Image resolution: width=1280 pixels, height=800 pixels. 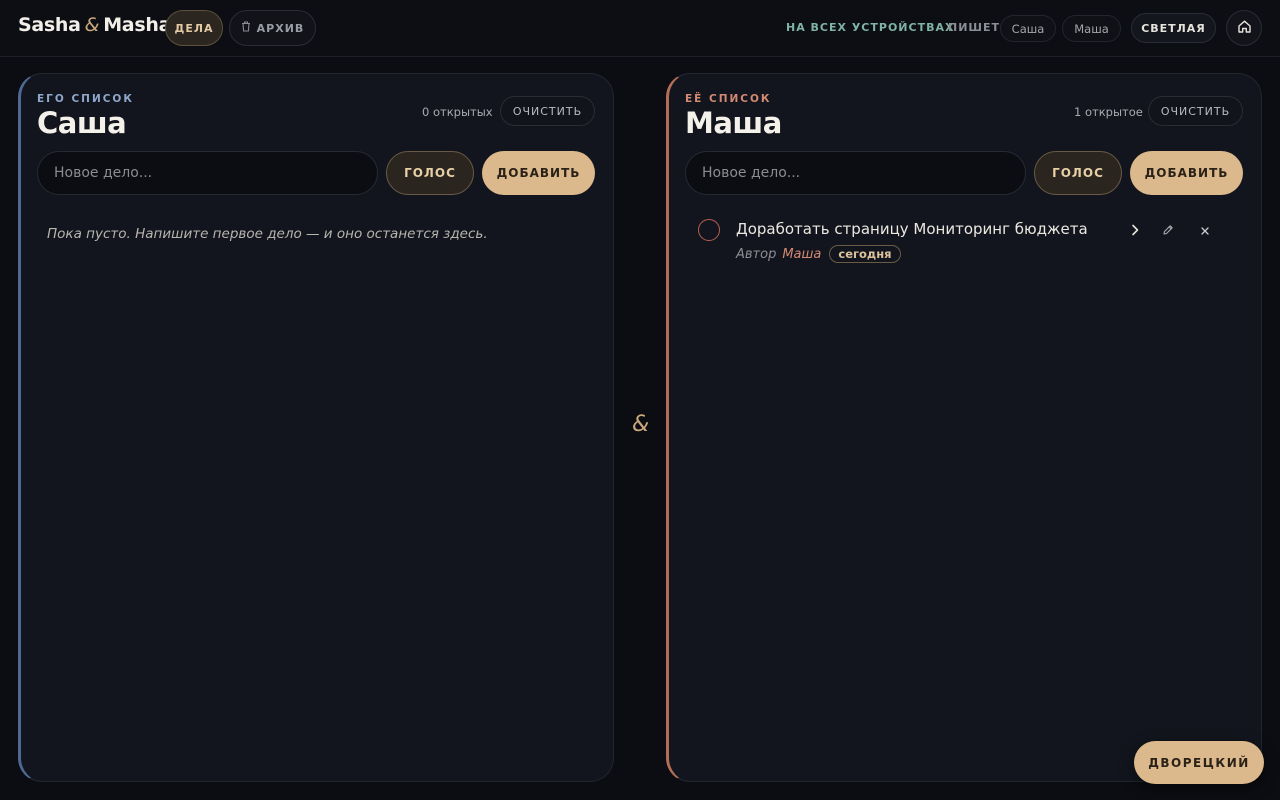 What do you see at coordinates (1091, 28) in the screenshot?
I see `writer-masha-button: Маша` at bounding box center [1091, 28].